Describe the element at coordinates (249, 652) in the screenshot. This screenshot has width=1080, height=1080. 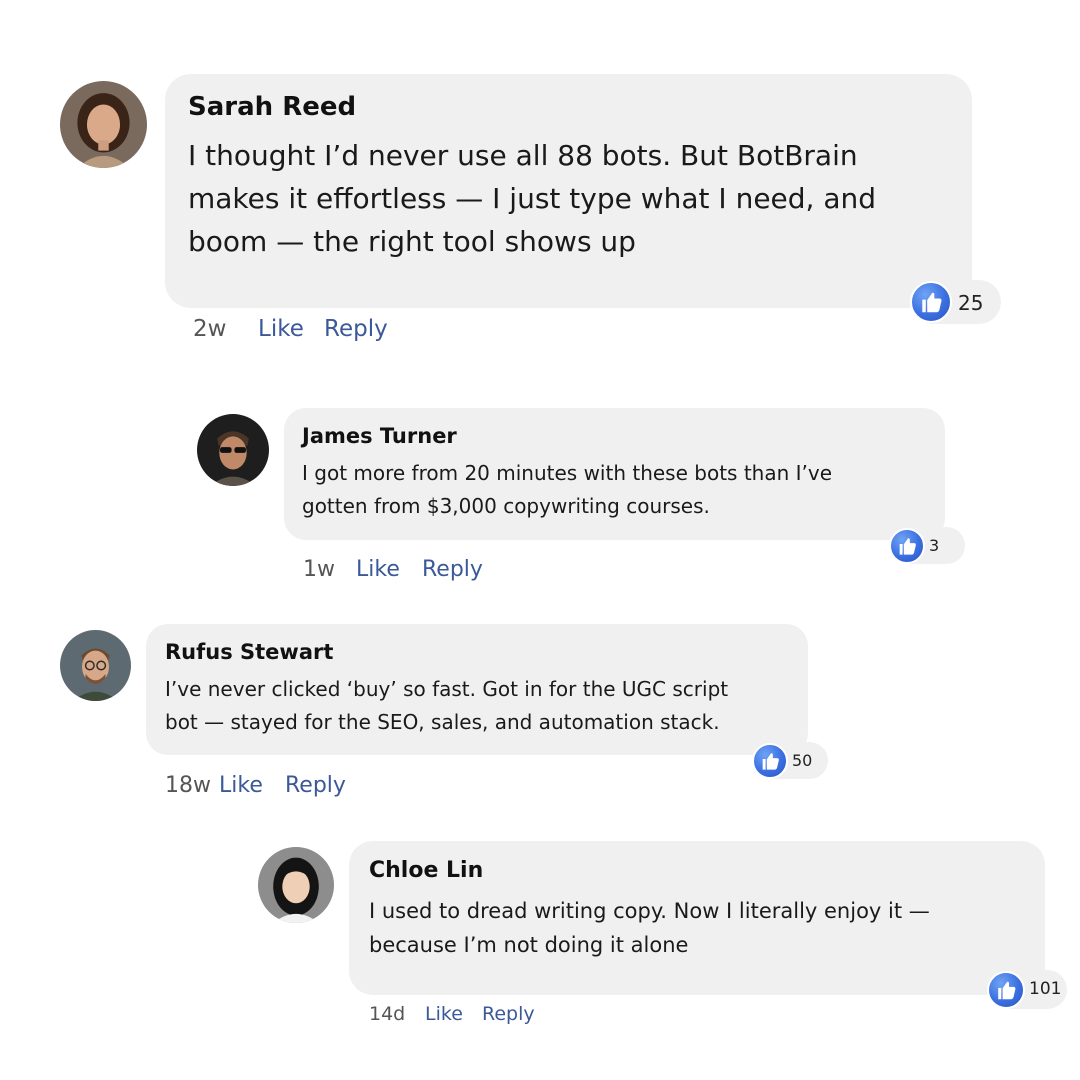
I see `comment-author: Rufus Stewart` at that location.